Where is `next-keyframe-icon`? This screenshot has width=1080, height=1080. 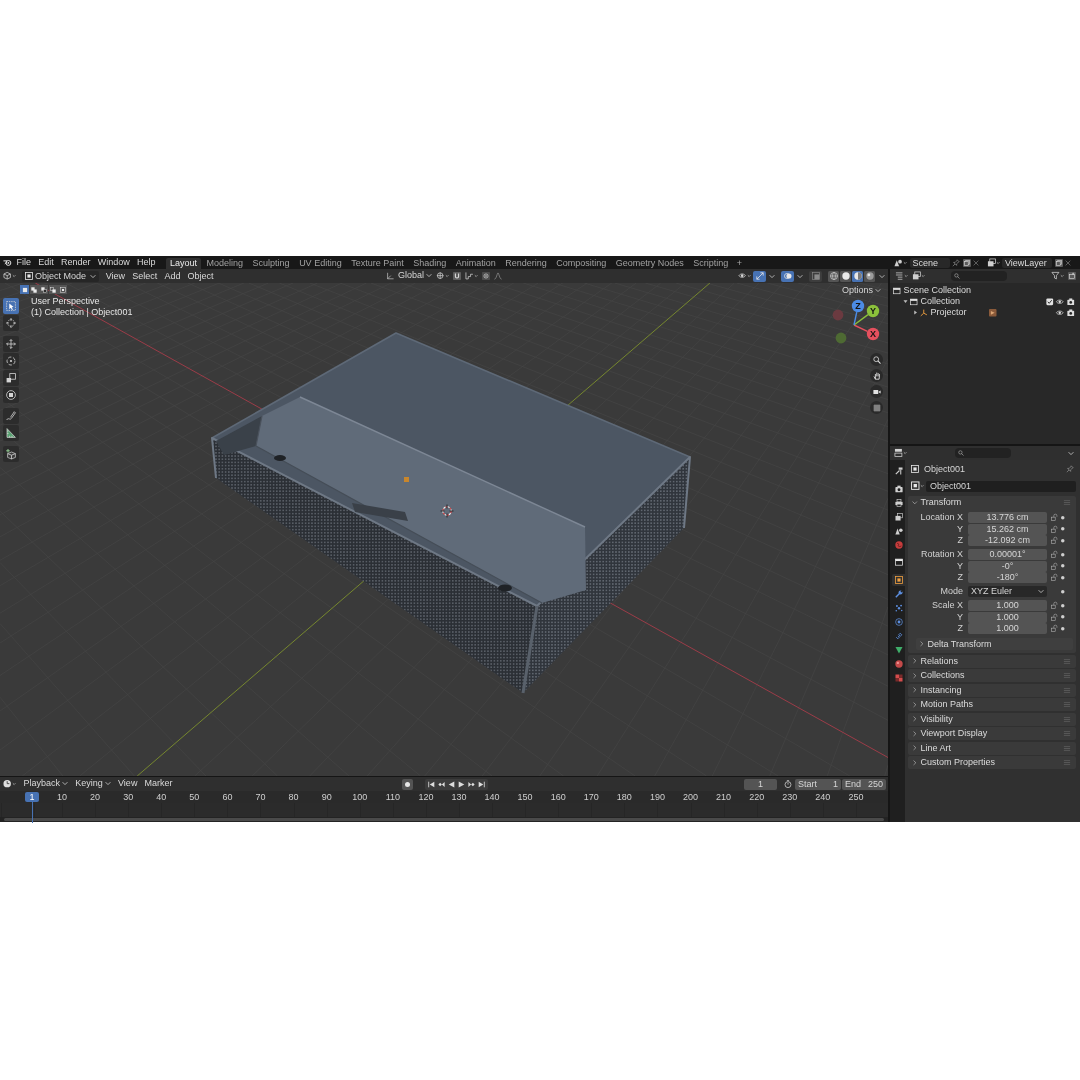
next-keyframe-icon is located at coordinates (471, 784).